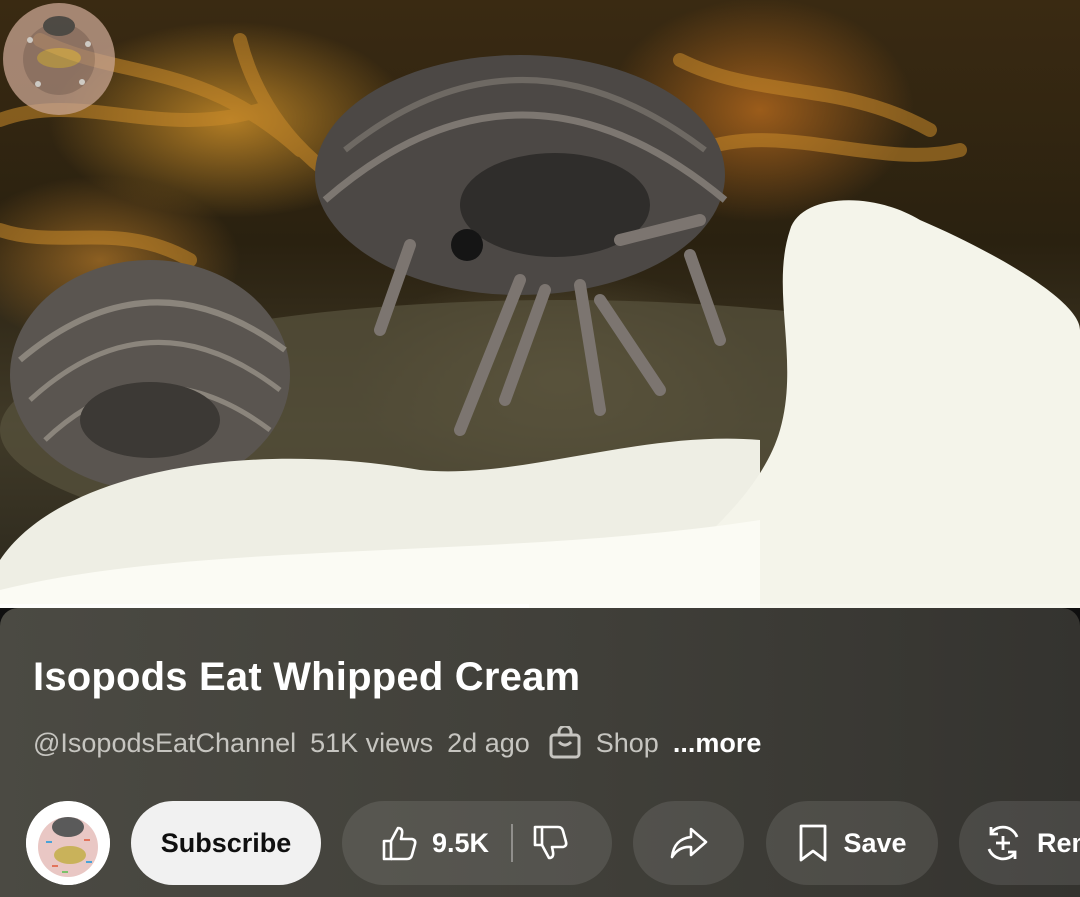  Describe the element at coordinates (512, 843) in the screenshot. I see `like-divider` at that location.